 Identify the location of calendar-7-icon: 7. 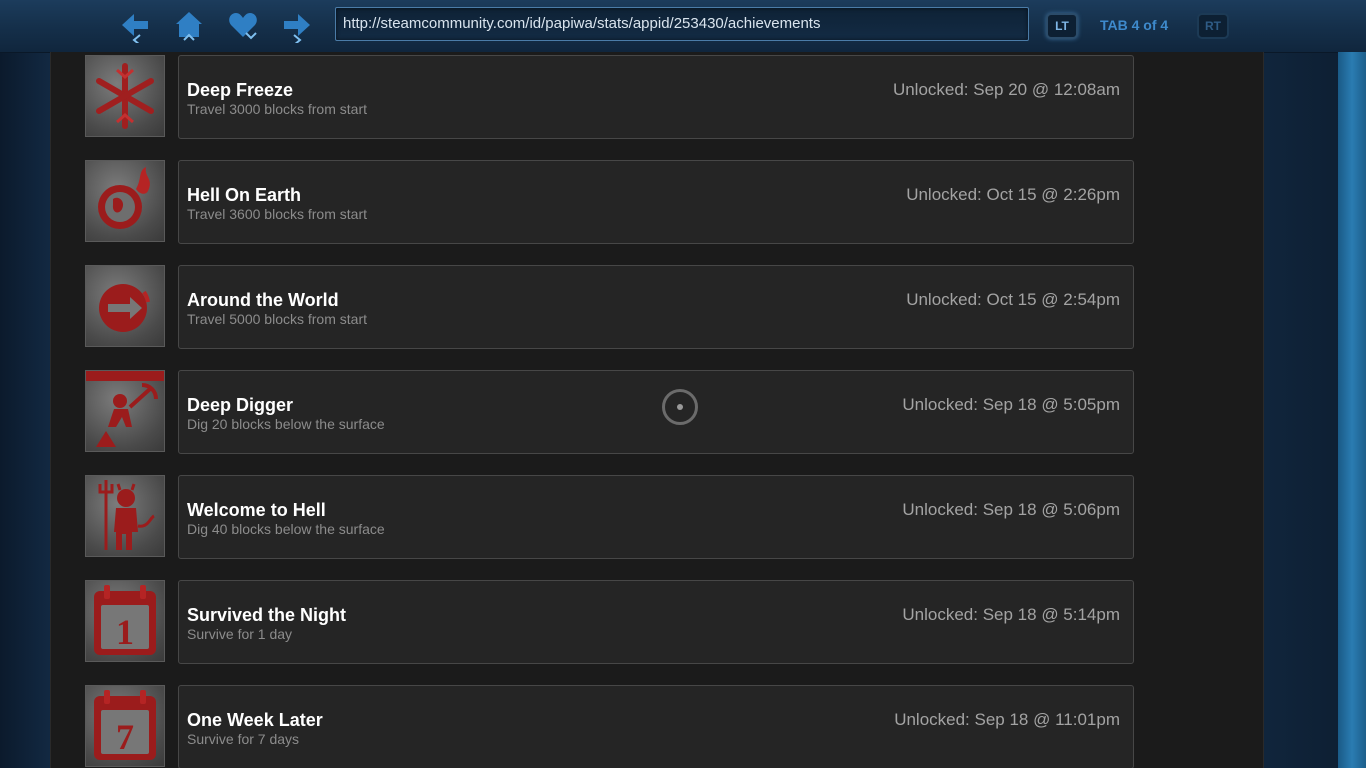
(125, 726).